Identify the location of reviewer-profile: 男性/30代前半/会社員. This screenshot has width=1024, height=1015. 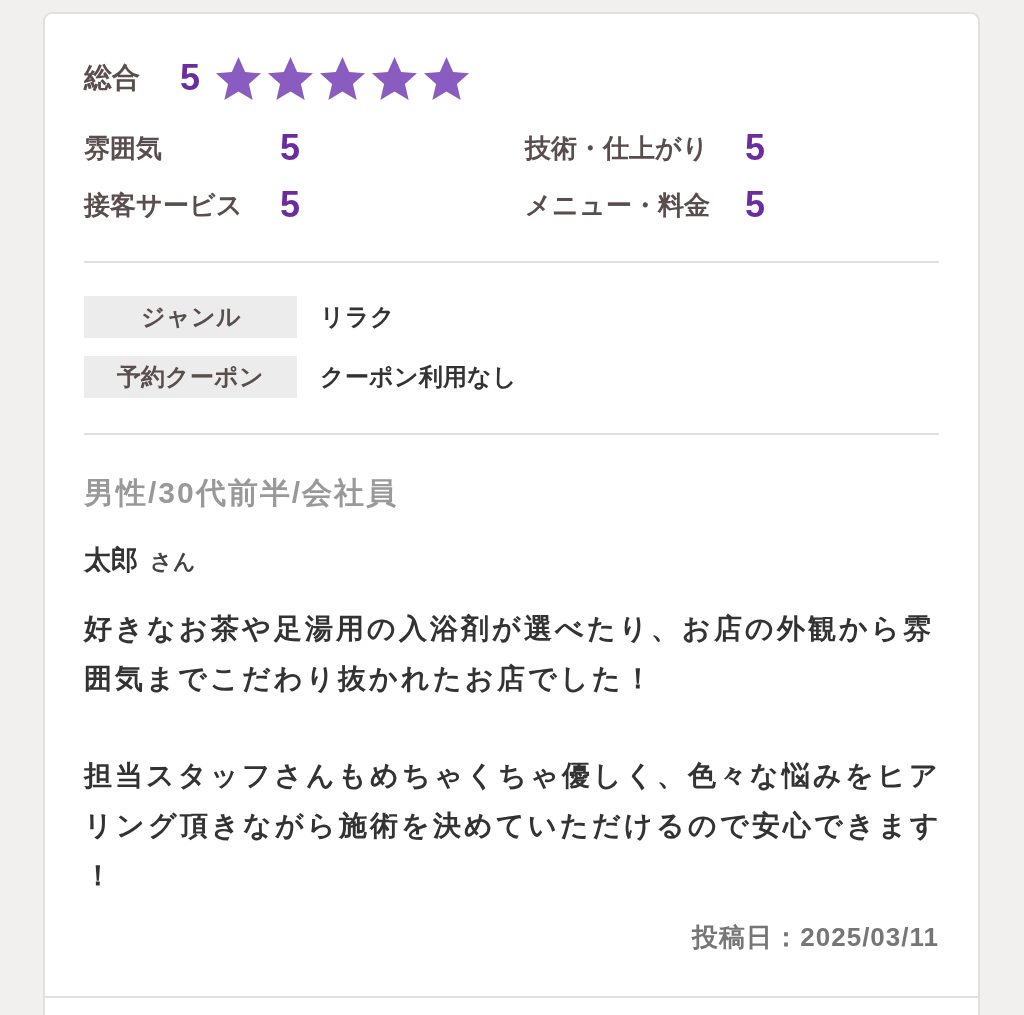
(241, 493).